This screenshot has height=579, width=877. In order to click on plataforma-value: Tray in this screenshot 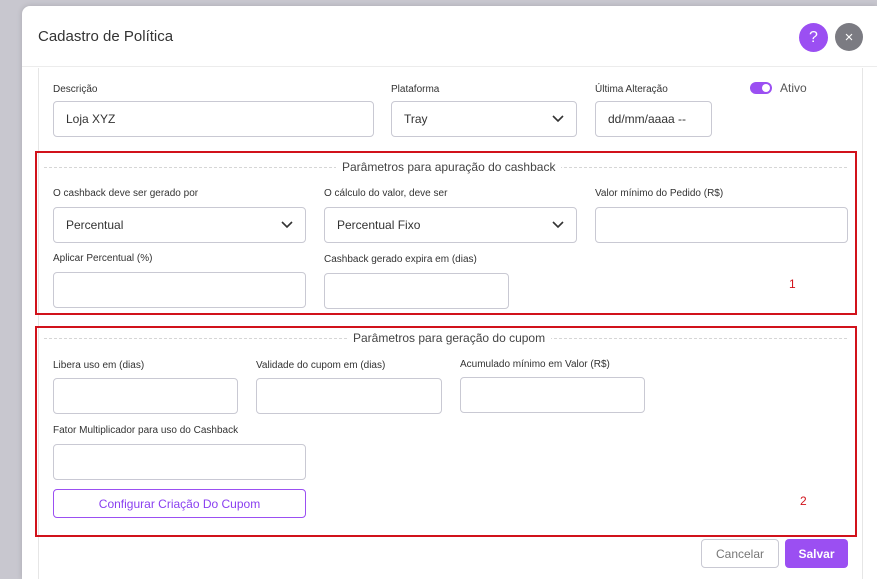, I will do `click(416, 119)`.